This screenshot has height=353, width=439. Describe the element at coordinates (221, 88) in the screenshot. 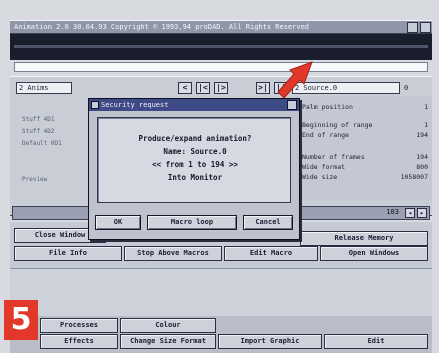

I see `nav-play-button: |>` at that location.